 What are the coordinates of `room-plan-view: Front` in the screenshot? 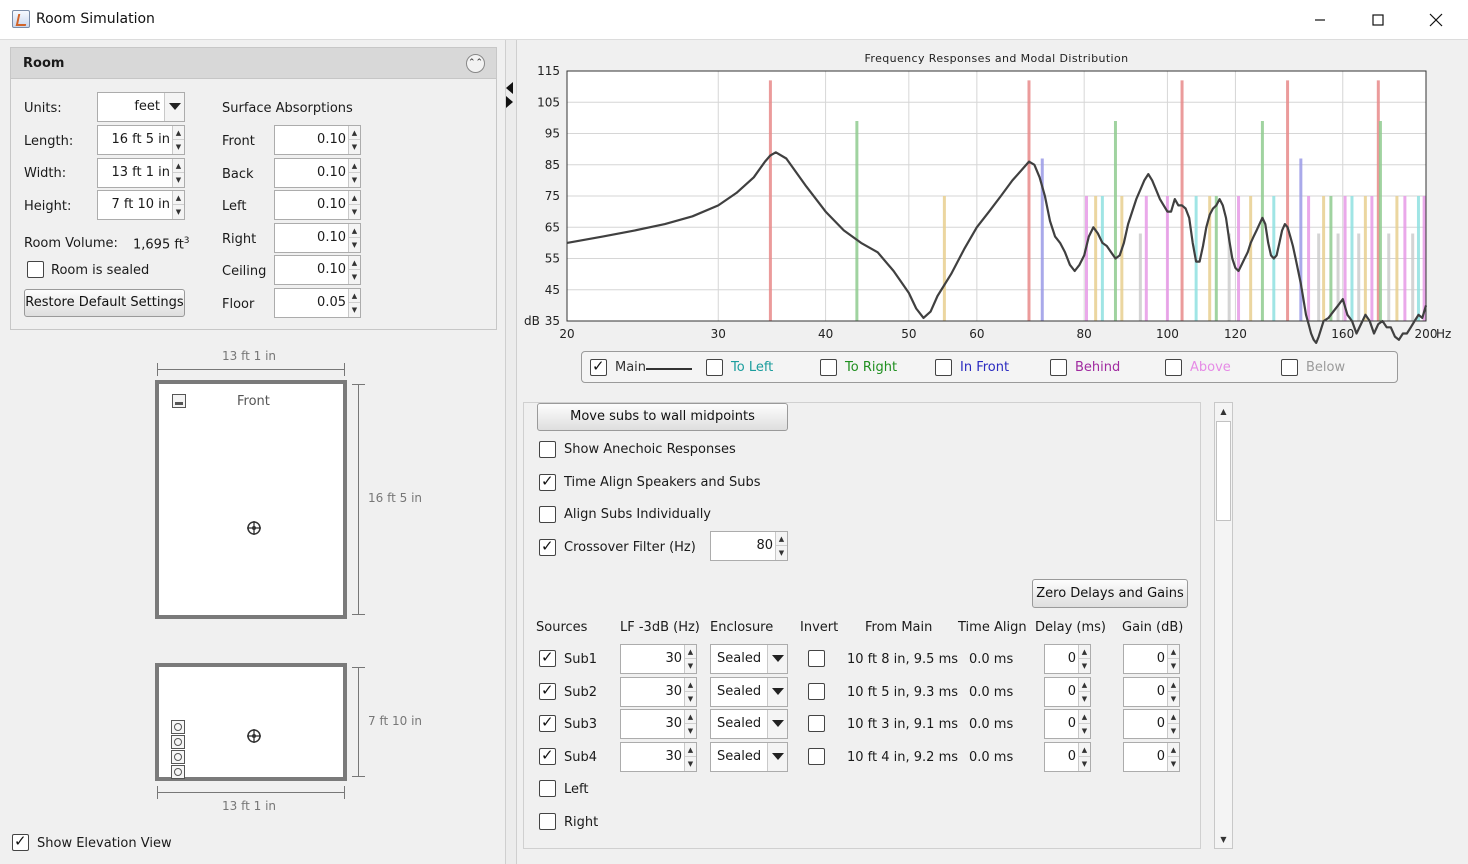 It's located at (251, 499).